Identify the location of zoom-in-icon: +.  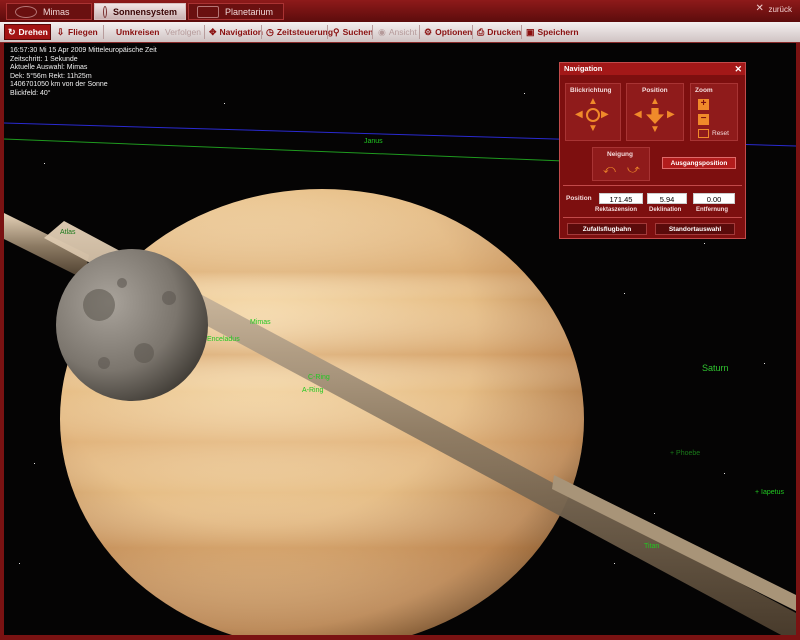
(703, 104).